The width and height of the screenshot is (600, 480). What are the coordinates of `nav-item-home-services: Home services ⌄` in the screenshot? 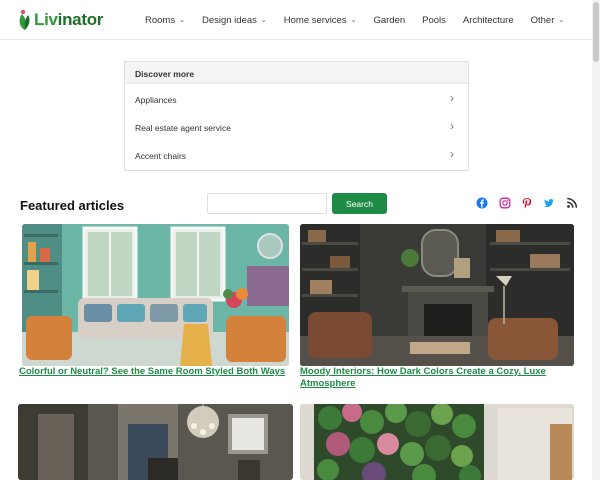 It's located at (320, 20).